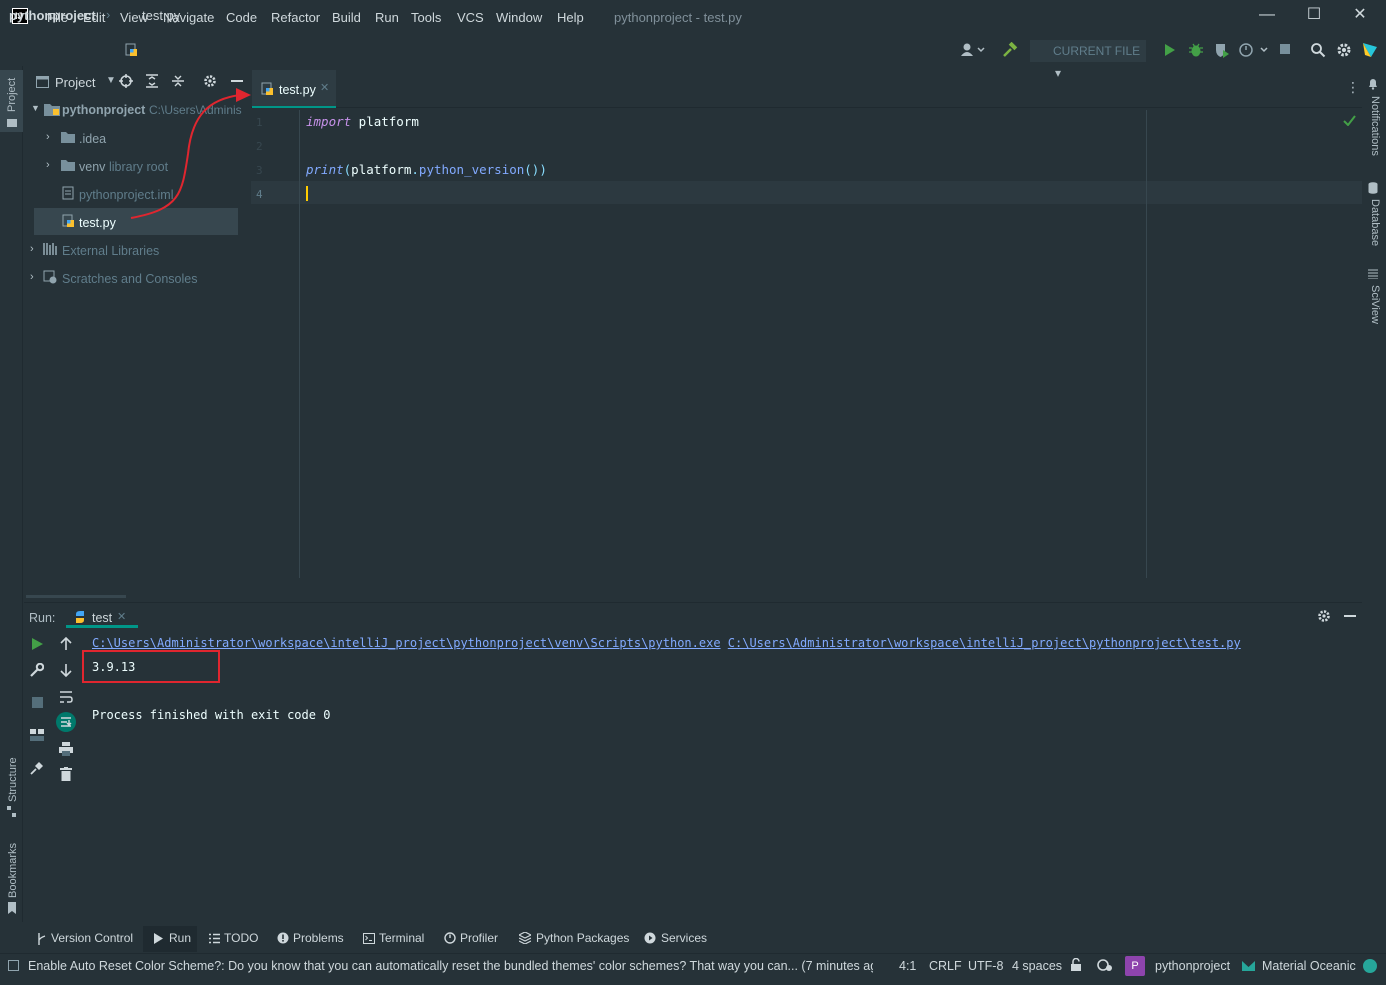  Describe the element at coordinates (76, 596) in the screenshot. I see `horizontal-scrollbar` at that location.